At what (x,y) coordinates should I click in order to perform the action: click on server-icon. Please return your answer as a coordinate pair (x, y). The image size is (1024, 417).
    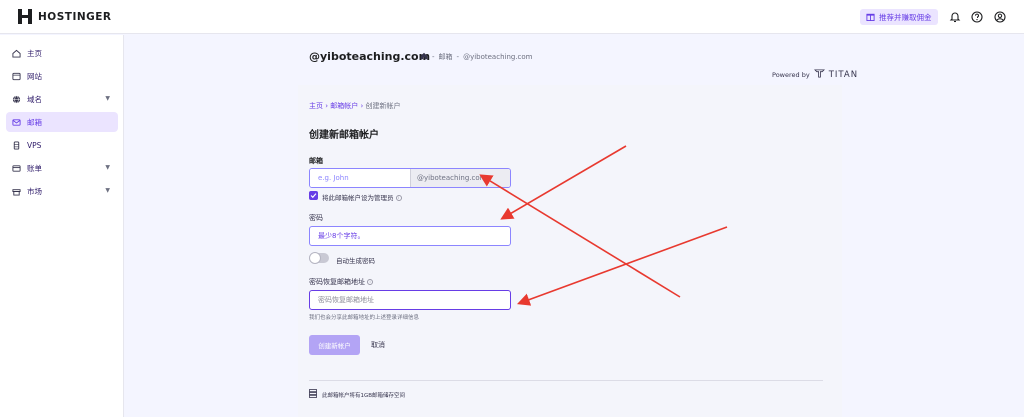
    Looking at the image, I should click on (16, 145).